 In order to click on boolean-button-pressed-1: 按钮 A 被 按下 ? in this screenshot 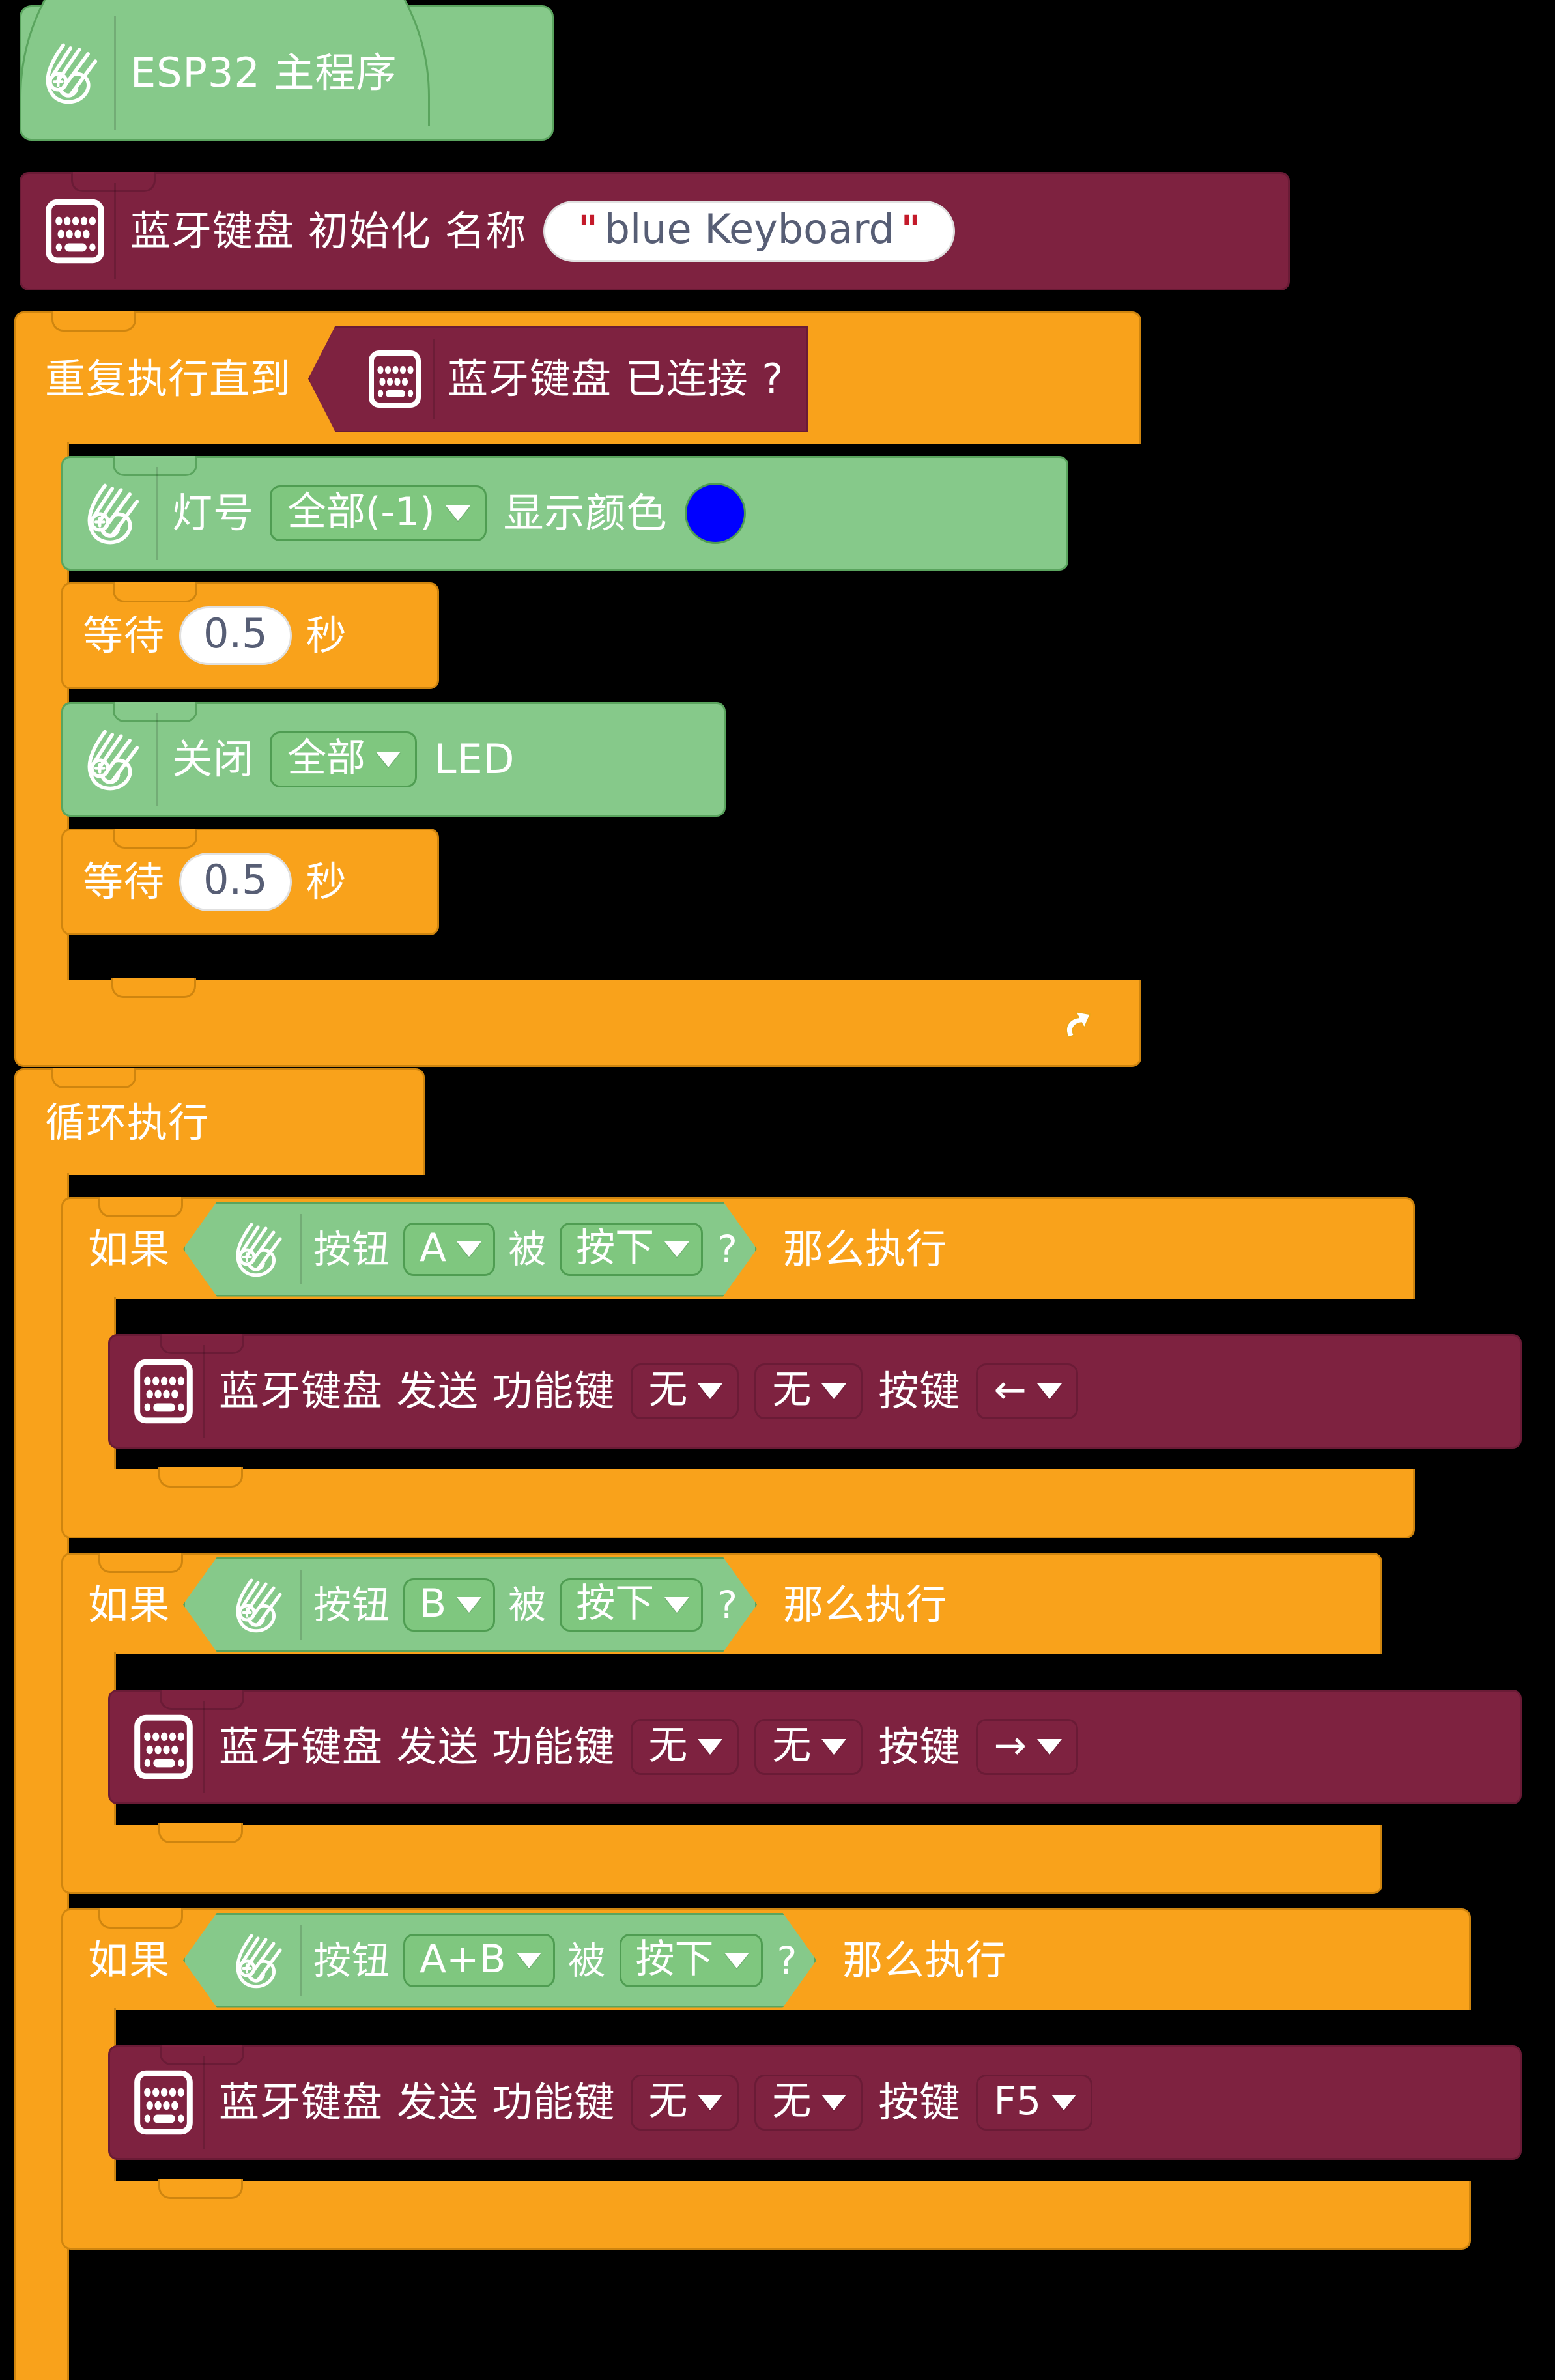, I will do `click(470, 1249)`.